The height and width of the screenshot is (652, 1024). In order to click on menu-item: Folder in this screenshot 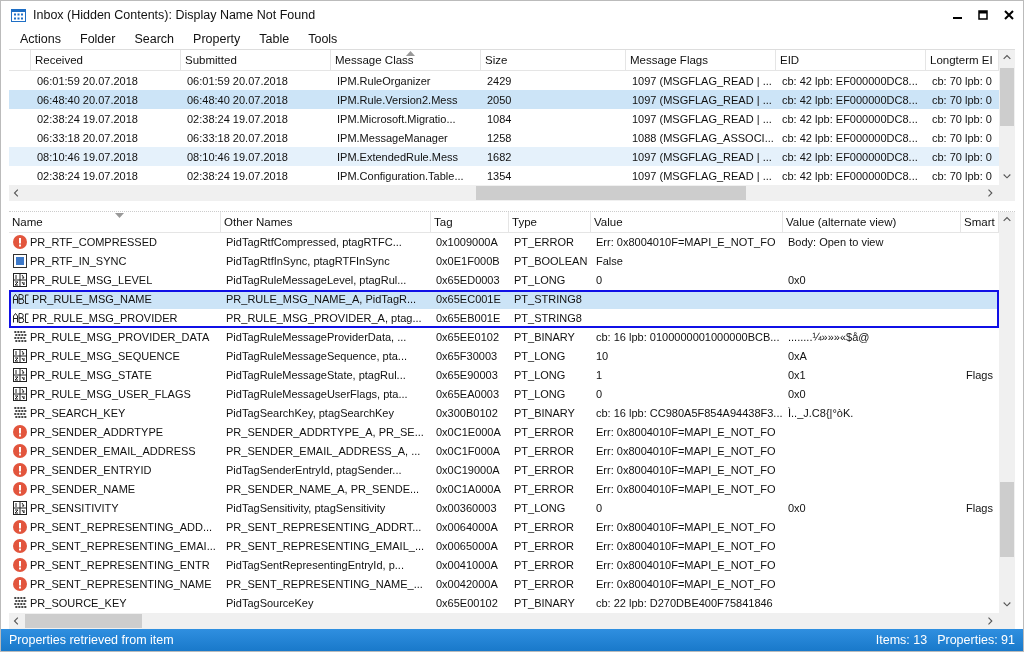, I will do `click(107, 39)`.